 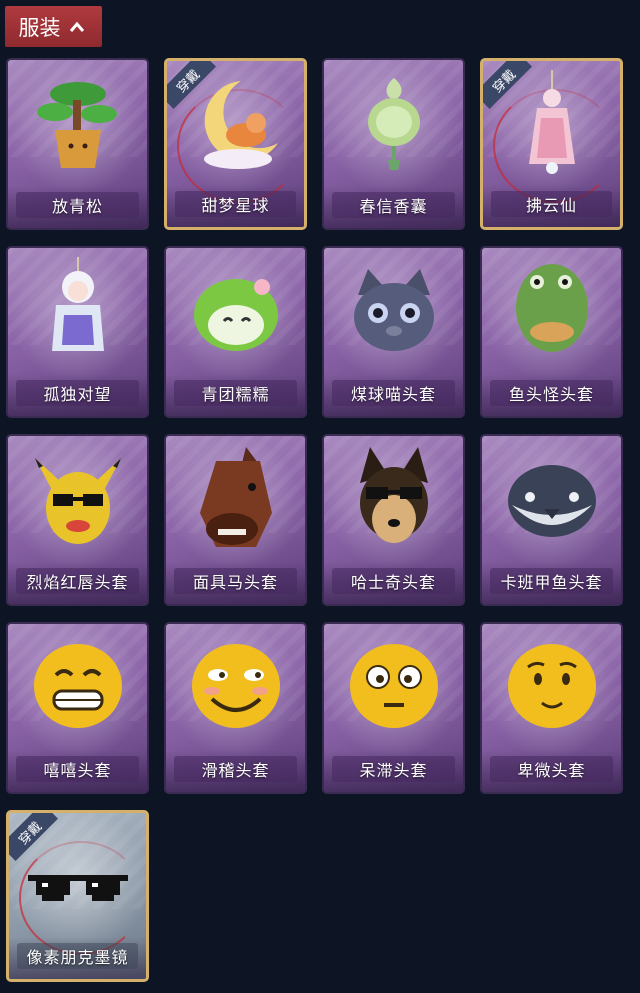 I want to click on humble-emoji-icon, so click(x=551, y=686).